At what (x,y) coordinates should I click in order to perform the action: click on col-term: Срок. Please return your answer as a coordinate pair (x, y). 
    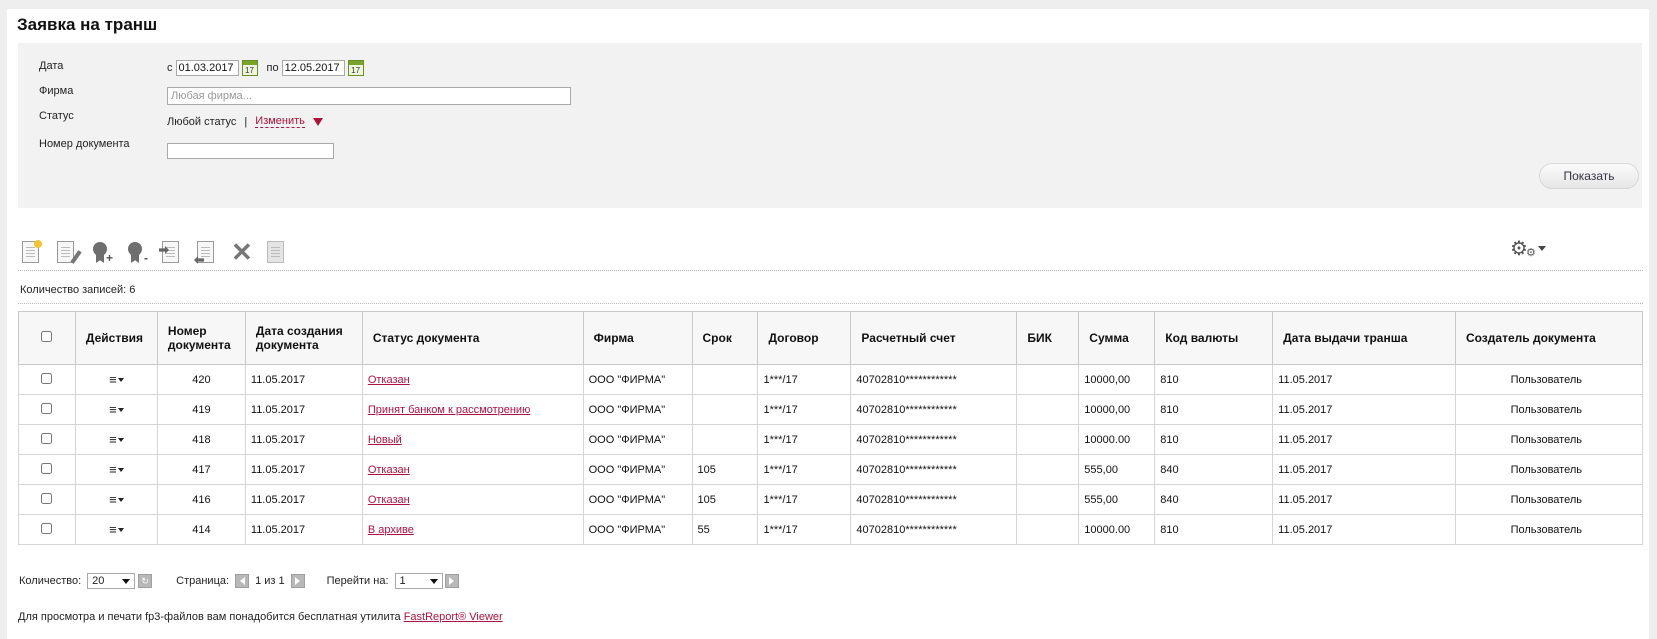
    Looking at the image, I should click on (725, 338).